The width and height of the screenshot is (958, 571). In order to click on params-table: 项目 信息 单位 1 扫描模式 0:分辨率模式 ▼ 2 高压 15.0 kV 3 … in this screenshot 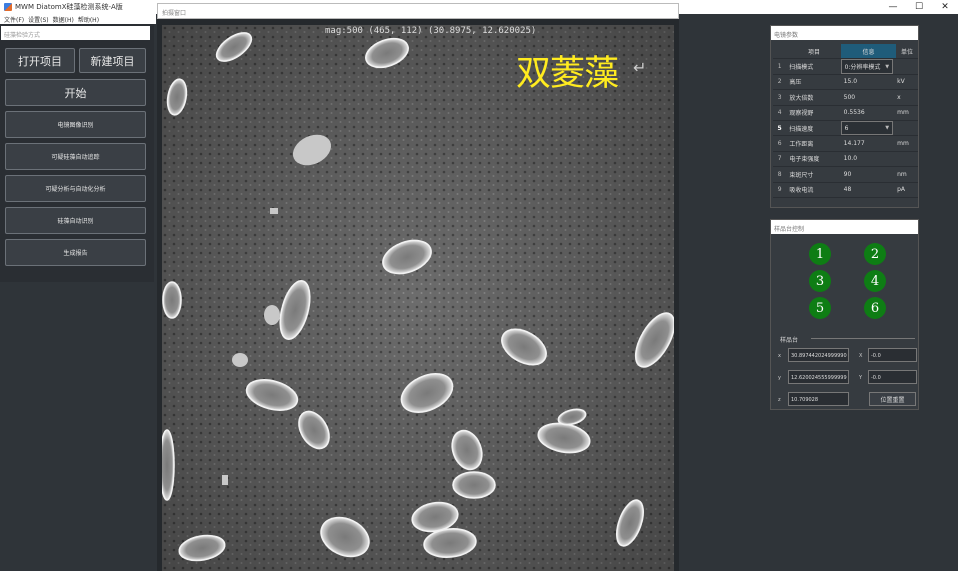, I will do `click(845, 121)`.